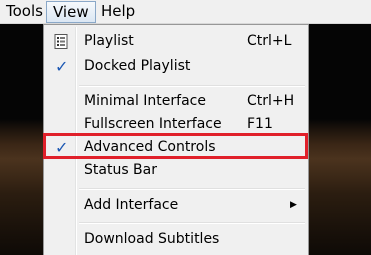  I want to click on menu-item-minimal-interface-shortcut: Ctrl+H, so click(271, 101).